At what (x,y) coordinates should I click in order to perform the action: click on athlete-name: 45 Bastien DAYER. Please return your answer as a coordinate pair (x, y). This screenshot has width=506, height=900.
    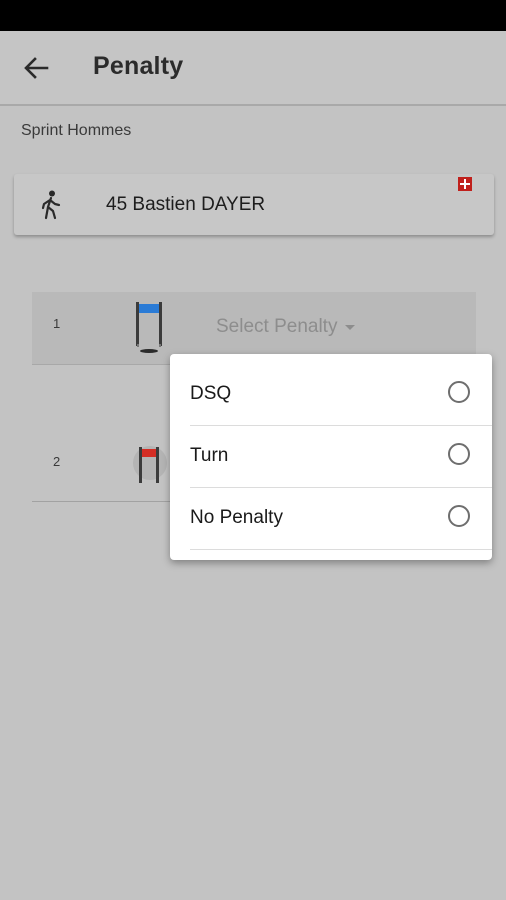
    Looking at the image, I should click on (186, 204).